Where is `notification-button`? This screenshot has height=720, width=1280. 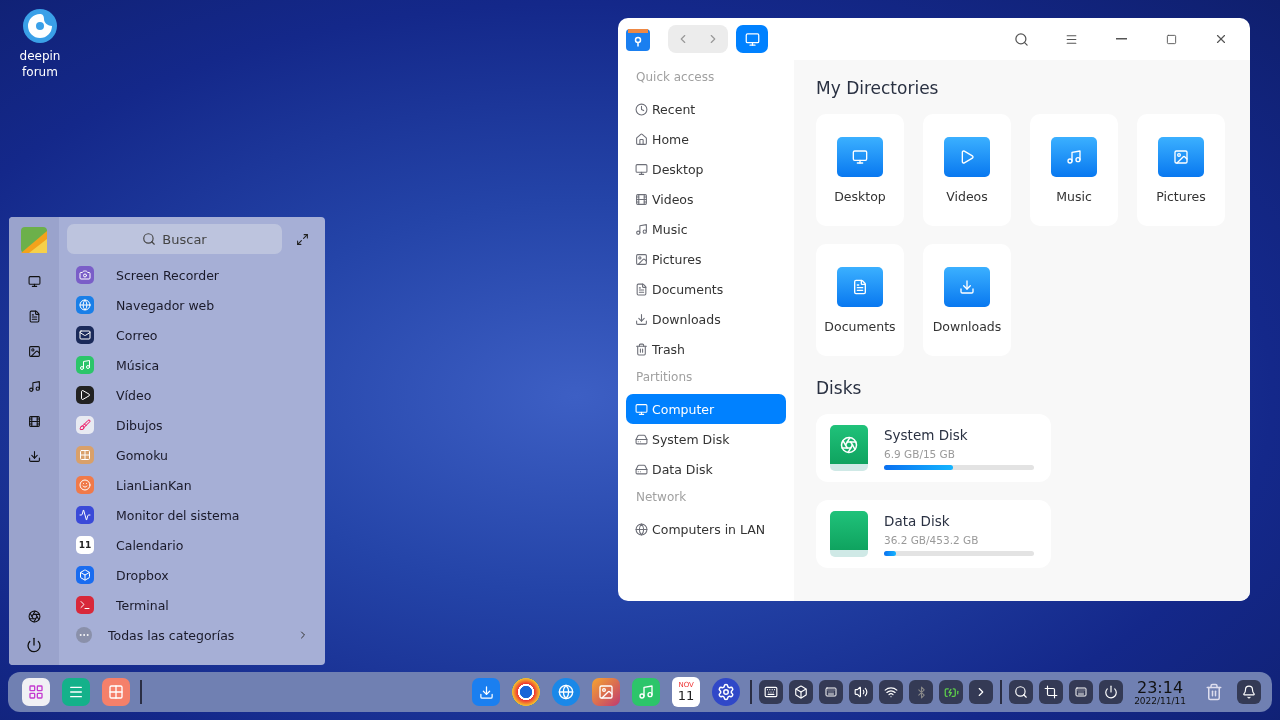
notification-button is located at coordinates (1249, 692).